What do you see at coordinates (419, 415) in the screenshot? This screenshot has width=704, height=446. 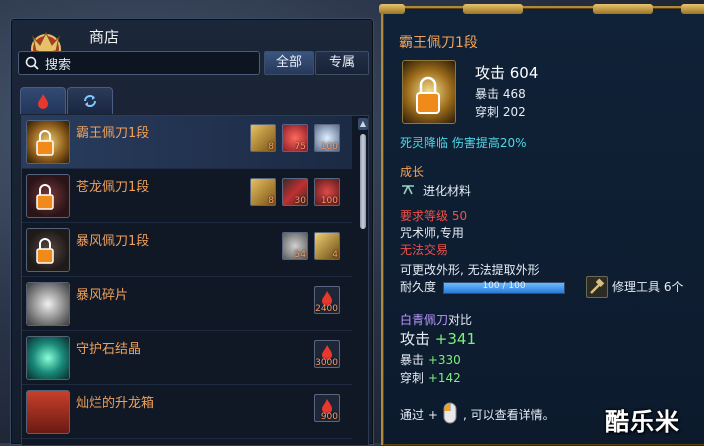 I see `hint-prefix: 通过 +` at bounding box center [419, 415].